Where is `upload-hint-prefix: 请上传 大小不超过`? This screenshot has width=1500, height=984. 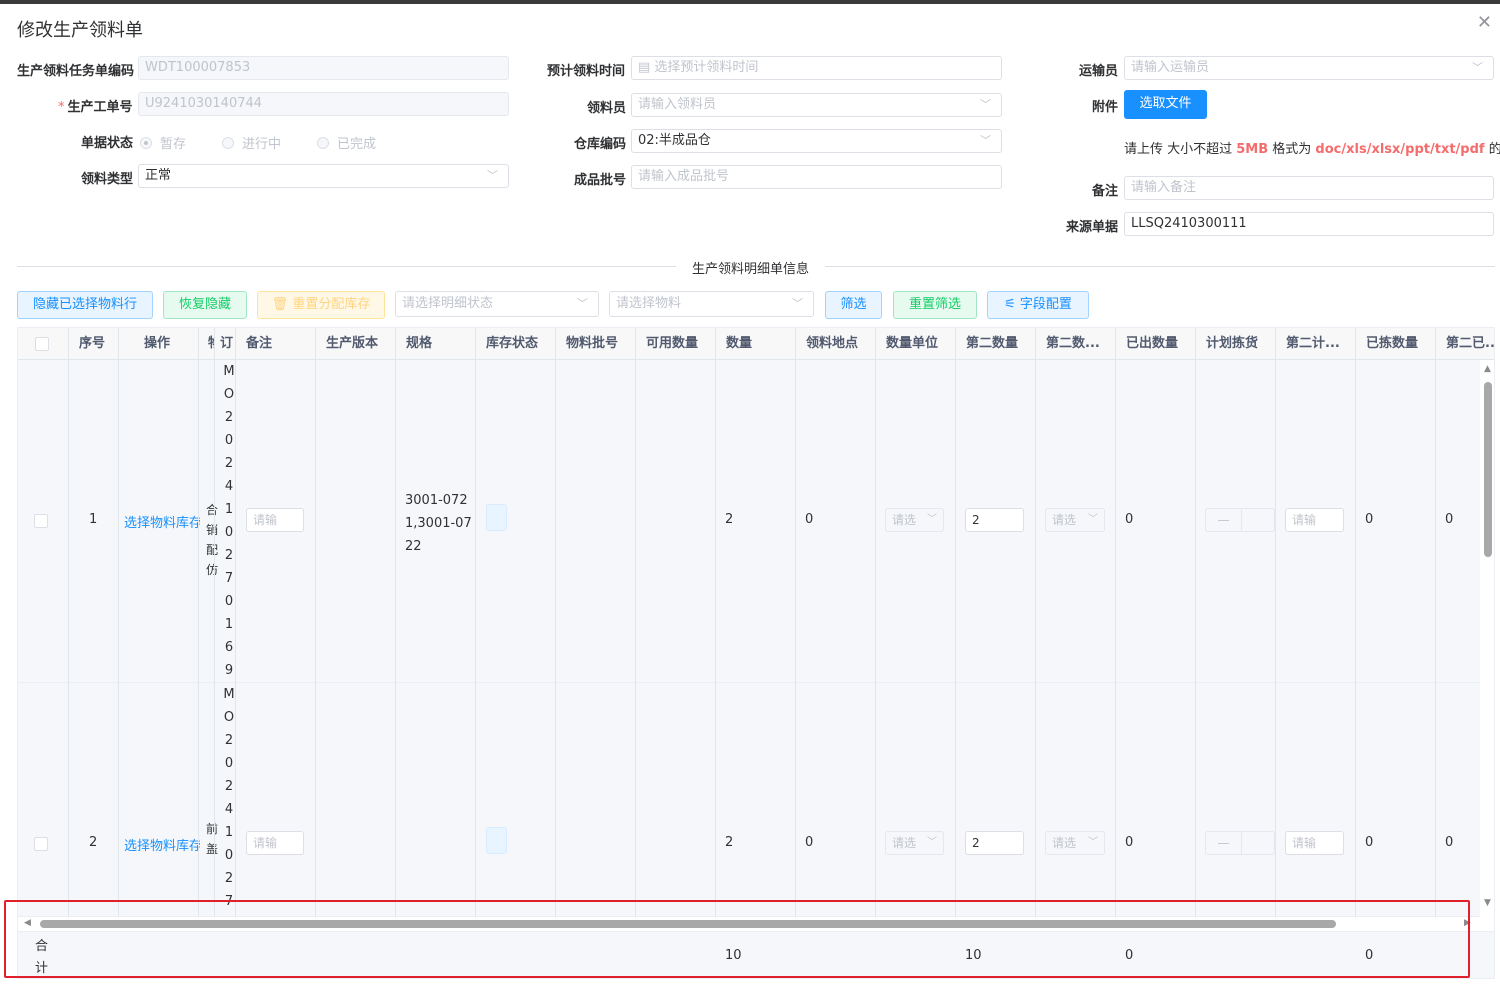 upload-hint-prefix: 请上传 大小不超过 is located at coordinates (1180, 149).